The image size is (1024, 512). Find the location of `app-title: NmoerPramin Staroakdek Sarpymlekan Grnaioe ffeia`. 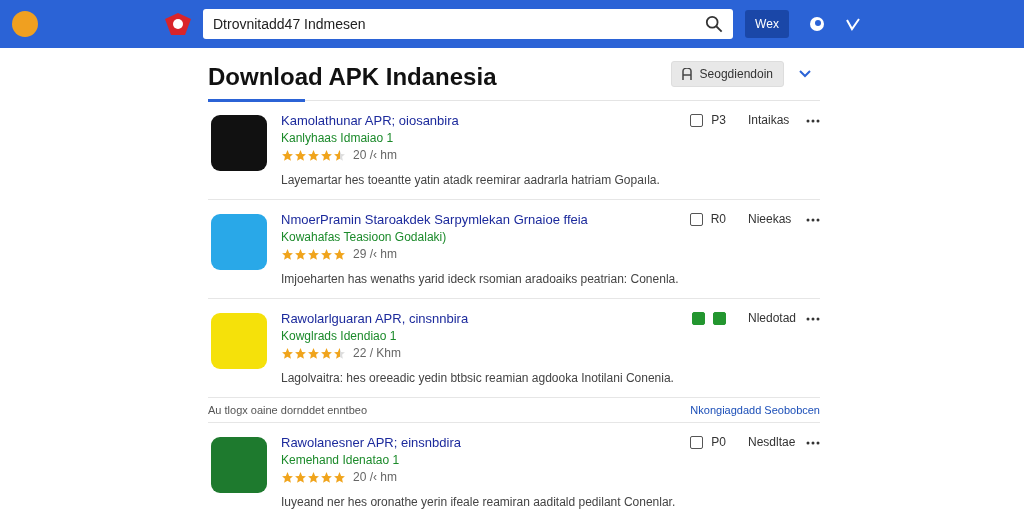

app-title: NmoerPramin Staroakdek Sarpymlekan Grnaioe ffeia is located at coordinates (480, 219).